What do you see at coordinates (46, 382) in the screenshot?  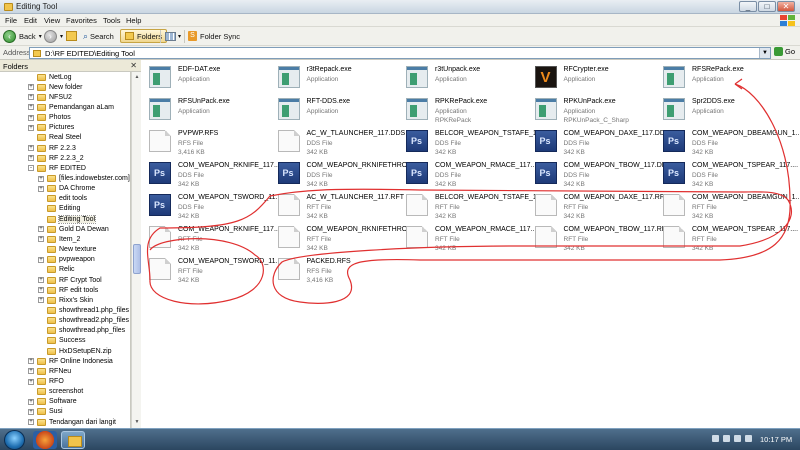 I see `tree-item: + RFO` at bounding box center [46, 382].